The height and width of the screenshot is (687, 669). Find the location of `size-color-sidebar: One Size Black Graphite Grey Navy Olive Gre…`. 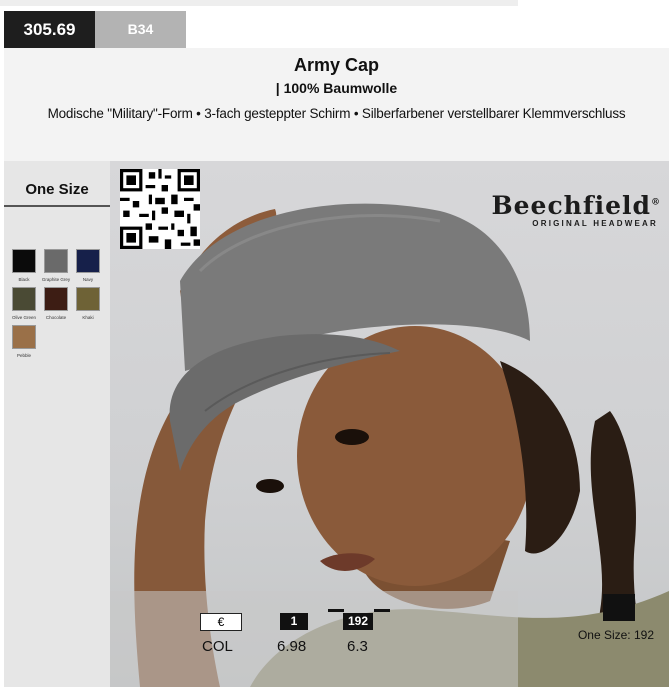

size-color-sidebar: One Size Black Graphite Grey Navy Olive Gre… is located at coordinates (57, 424).